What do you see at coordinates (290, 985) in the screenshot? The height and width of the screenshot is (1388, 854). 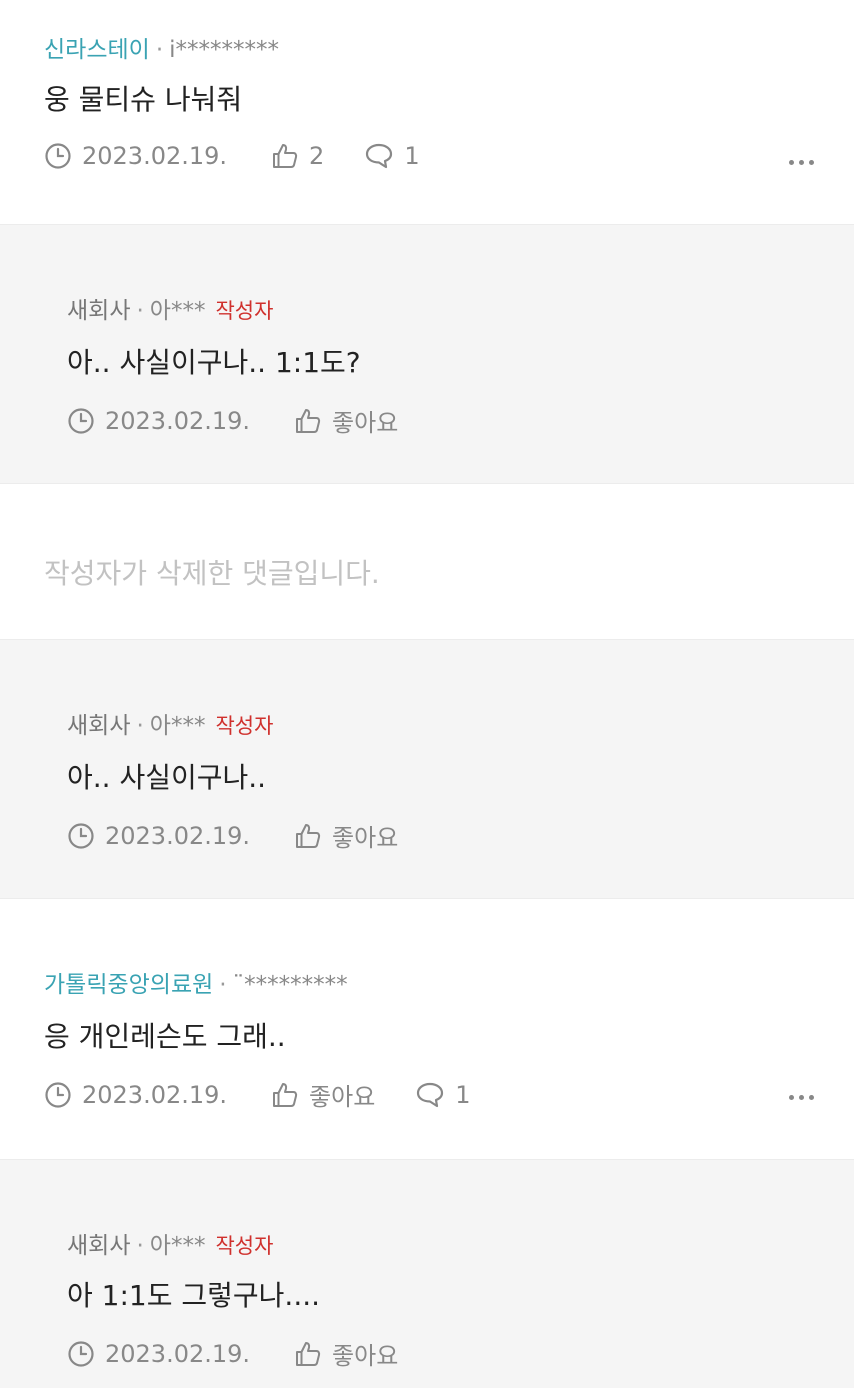 I see `user-id: ¨*********` at bounding box center [290, 985].